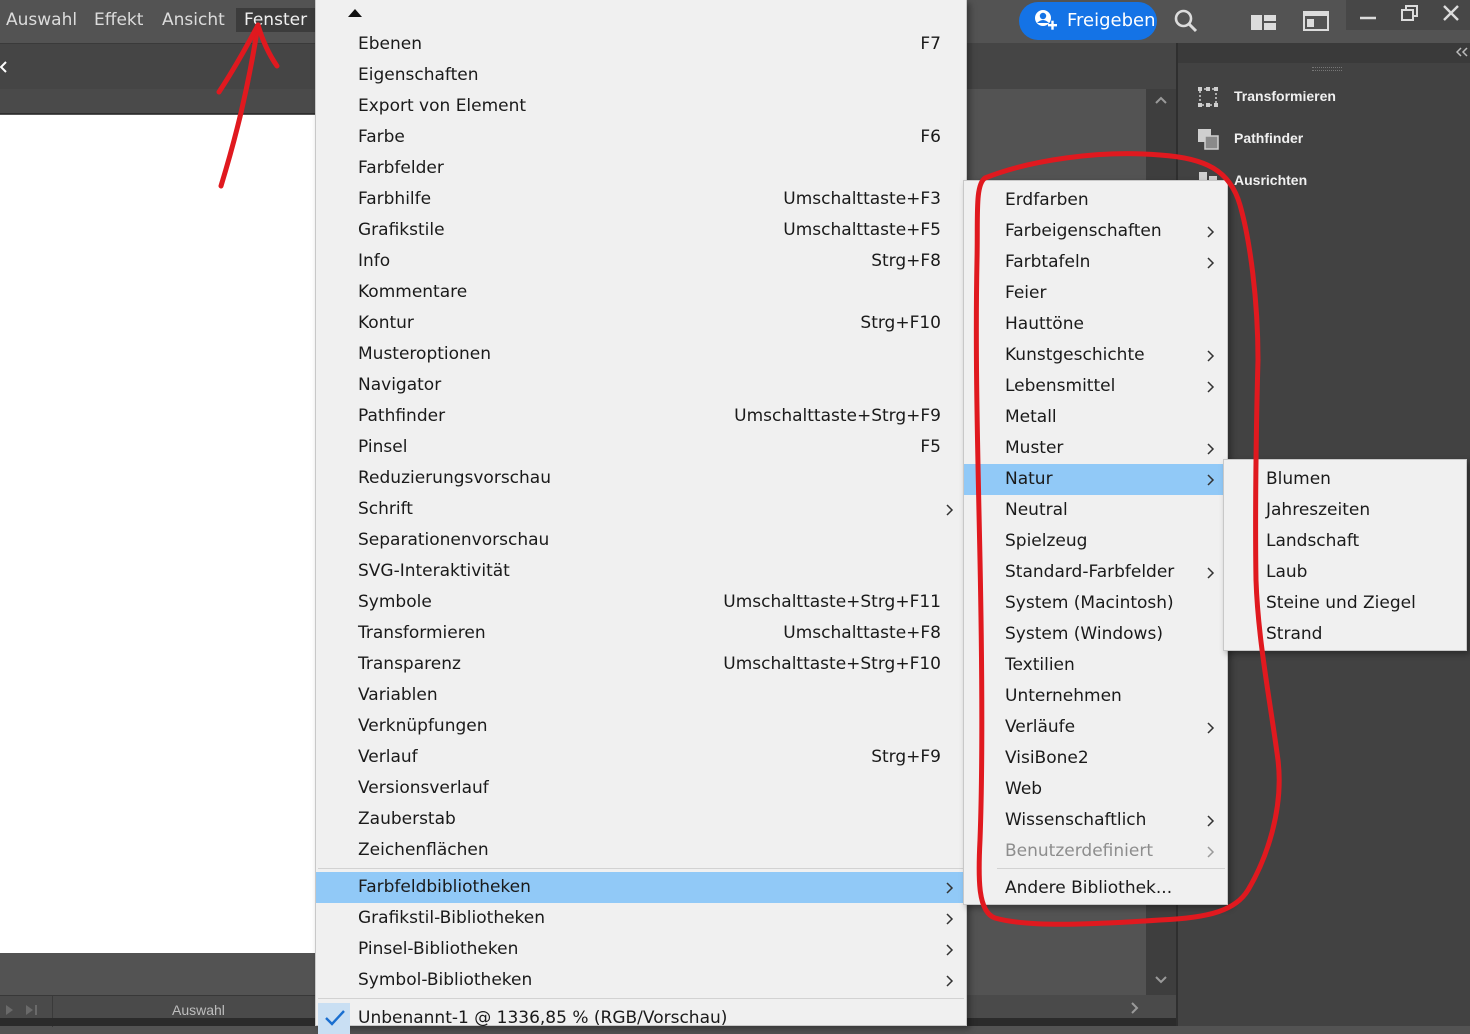 The image size is (1470, 1034). I want to click on menu-item-label: Unternehmen, so click(1063, 696).